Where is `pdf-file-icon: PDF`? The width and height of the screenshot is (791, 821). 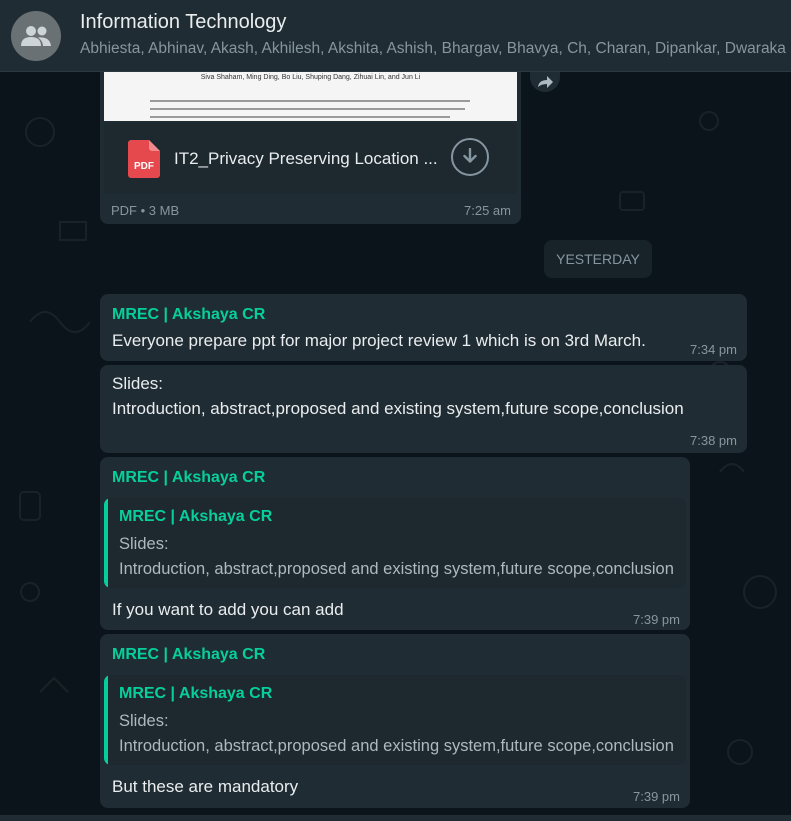 pdf-file-icon: PDF is located at coordinates (144, 159).